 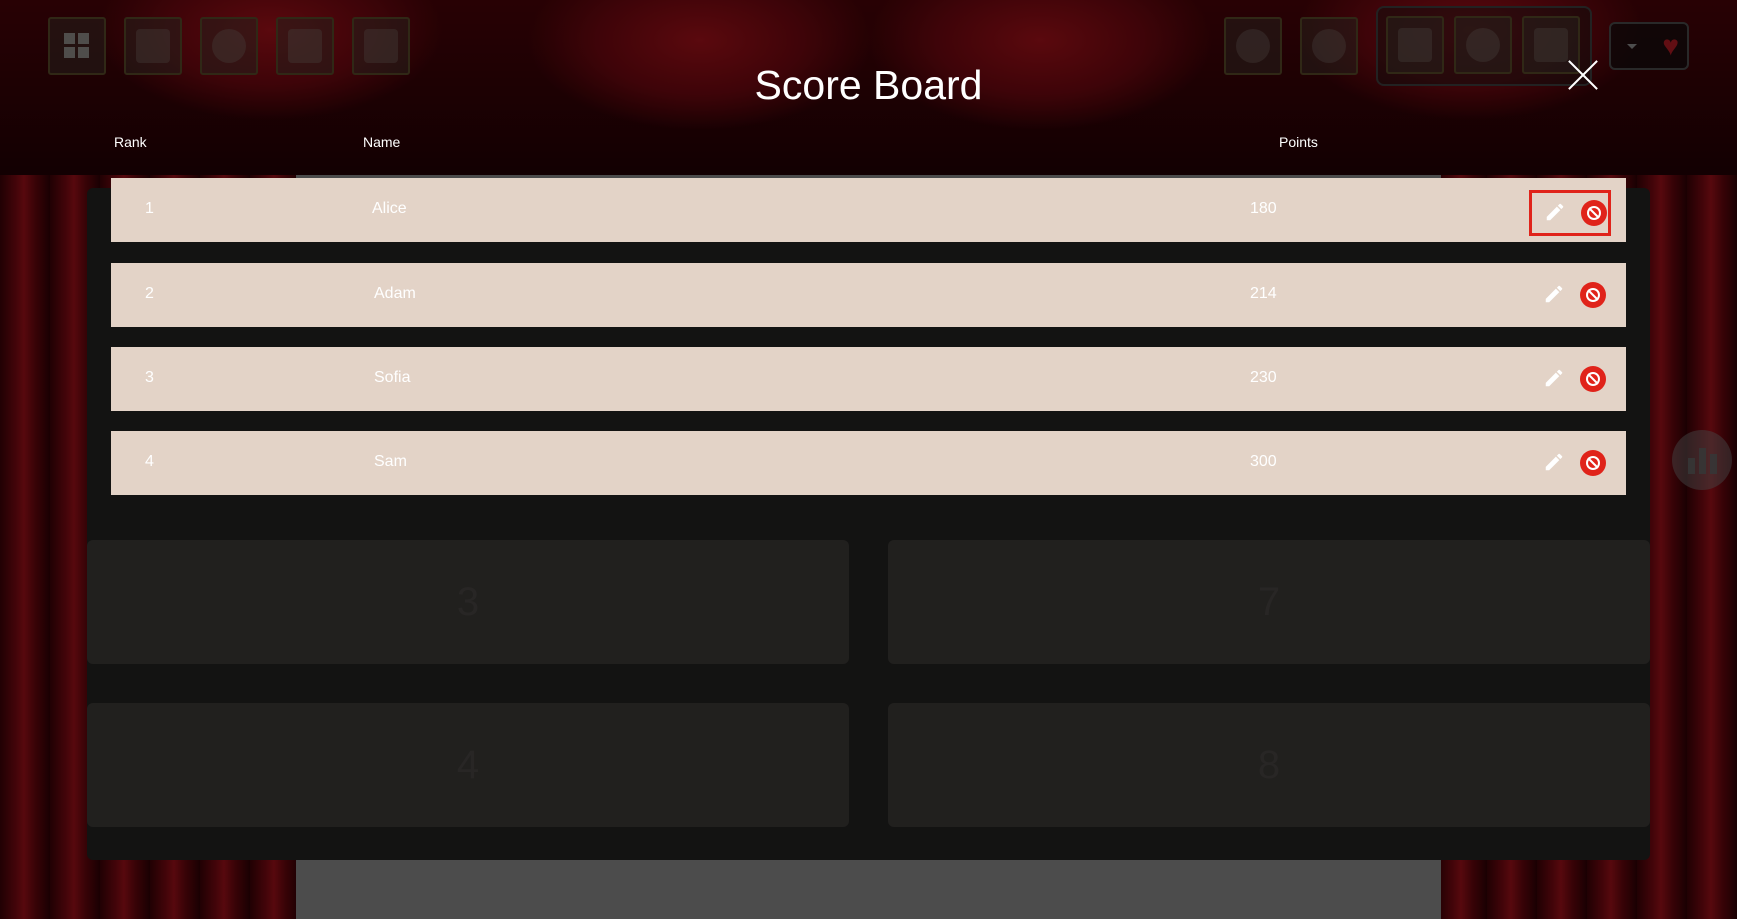 I want to click on points-cell: 214, so click(x=1263, y=293).